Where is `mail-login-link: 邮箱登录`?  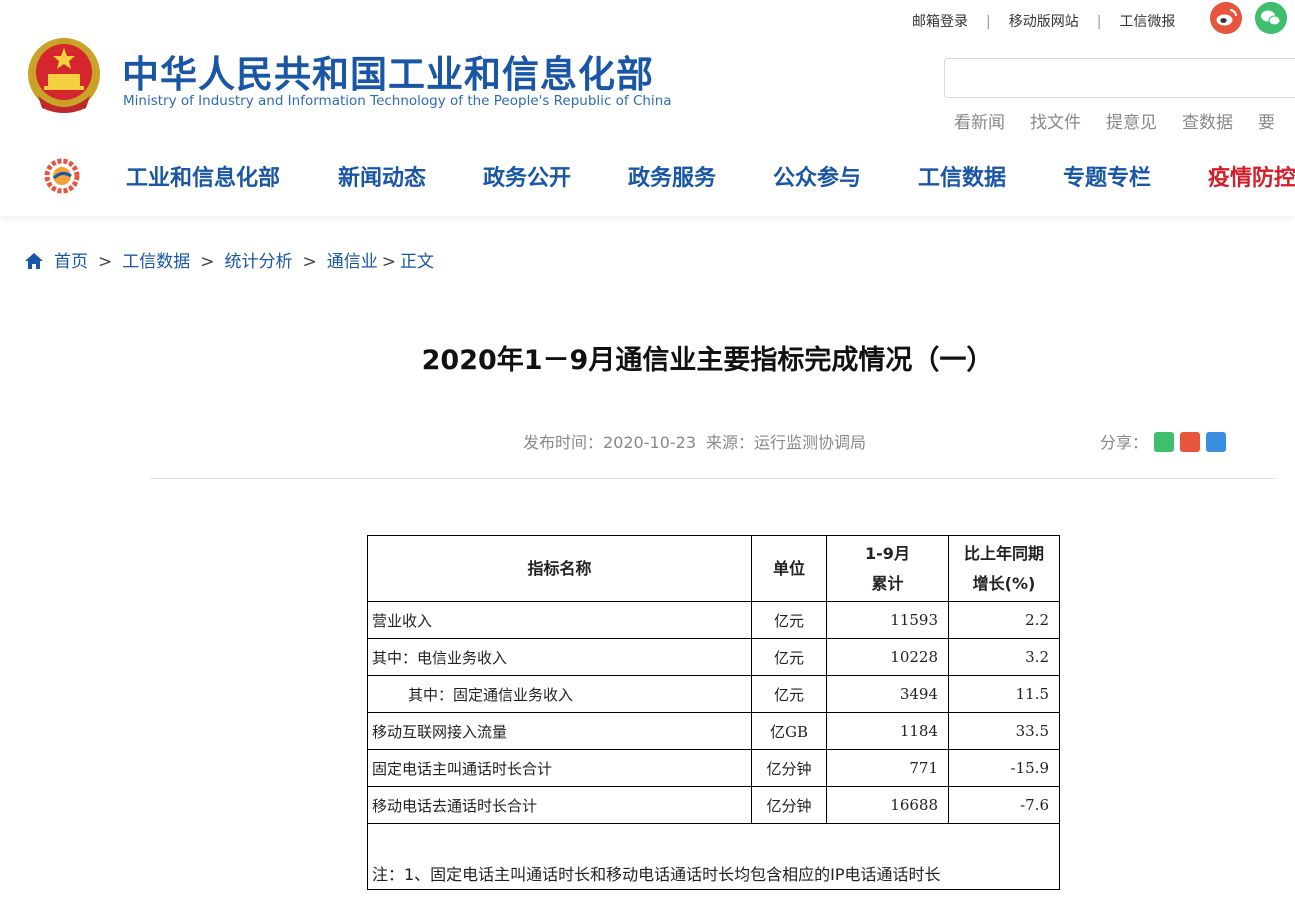 mail-login-link: 邮箱登录 is located at coordinates (940, 21).